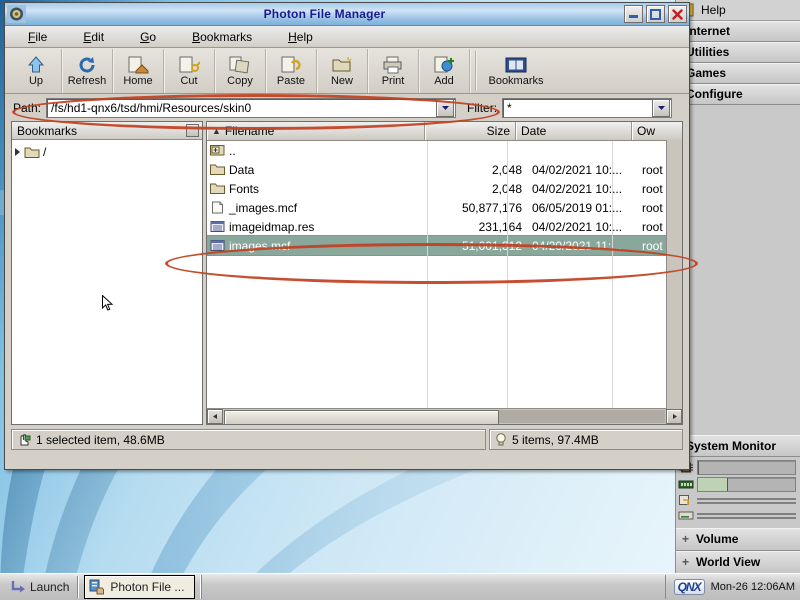 This screenshot has height=600, width=800. Describe the element at coordinates (87, 81) in the screenshot. I see `toolbar-label-refresh: Refresh` at that location.